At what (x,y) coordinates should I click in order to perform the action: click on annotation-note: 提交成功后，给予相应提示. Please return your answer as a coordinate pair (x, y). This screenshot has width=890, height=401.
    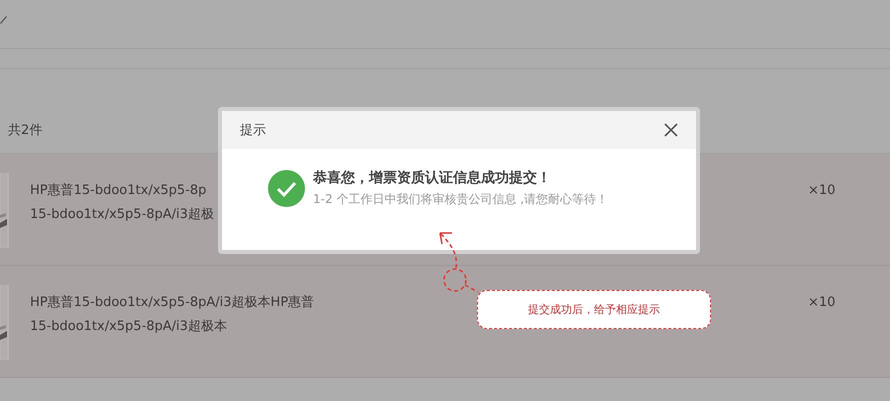
    Looking at the image, I should click on (594, 309).